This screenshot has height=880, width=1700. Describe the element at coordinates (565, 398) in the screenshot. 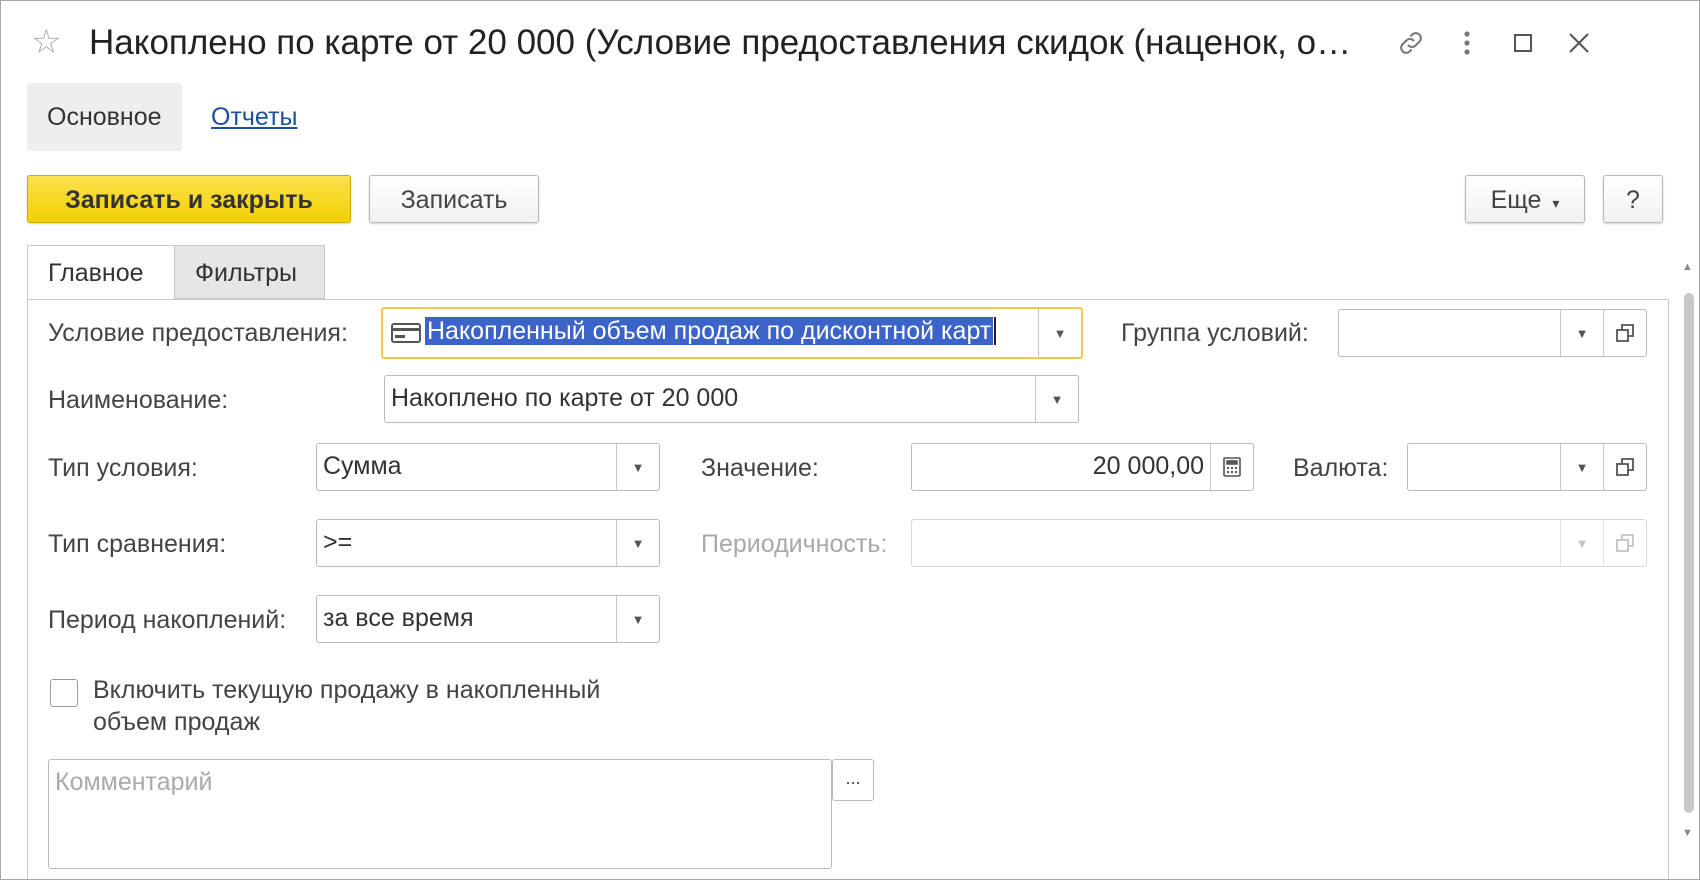

I see `name-value: Накоплено по карте от 20 000` at that location.